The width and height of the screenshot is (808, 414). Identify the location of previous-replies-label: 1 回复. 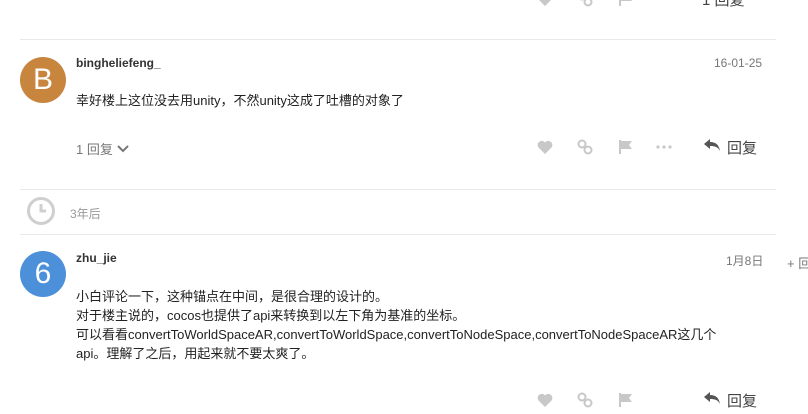
(723, 4).